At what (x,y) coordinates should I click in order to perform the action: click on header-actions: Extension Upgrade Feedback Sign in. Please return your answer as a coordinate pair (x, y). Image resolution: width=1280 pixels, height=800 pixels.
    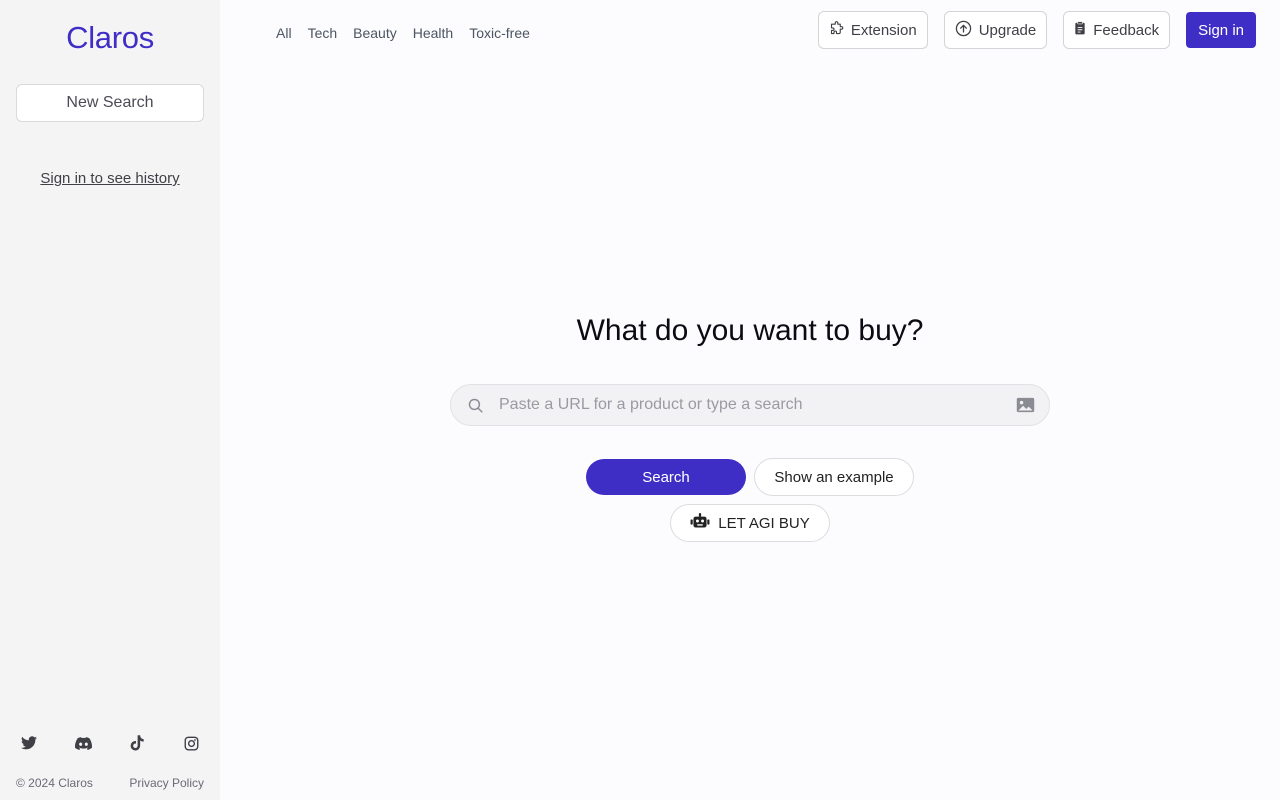
    Looking at the image, I should click on (1036, 30).